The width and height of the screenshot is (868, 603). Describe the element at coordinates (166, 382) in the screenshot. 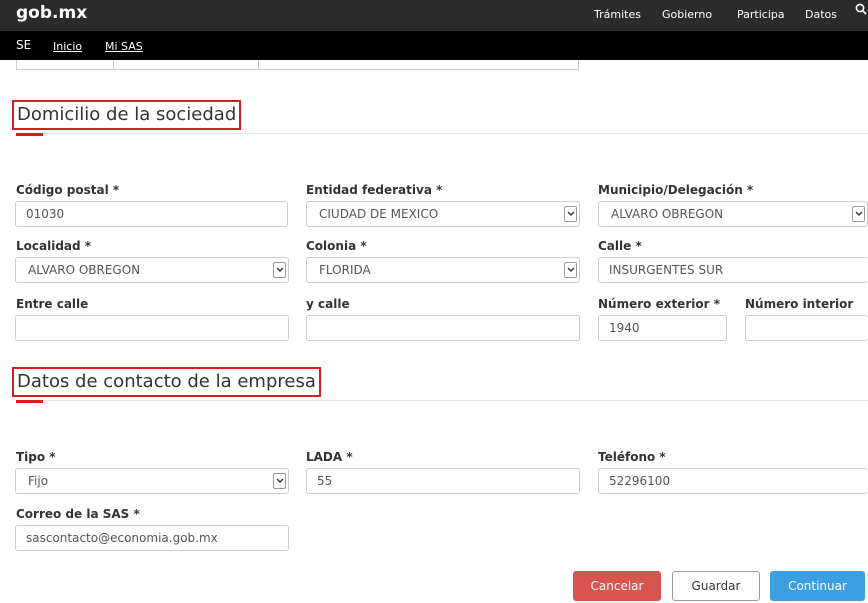

I see `section-title-contacto: Datos de contacto de la empresa` at that location.